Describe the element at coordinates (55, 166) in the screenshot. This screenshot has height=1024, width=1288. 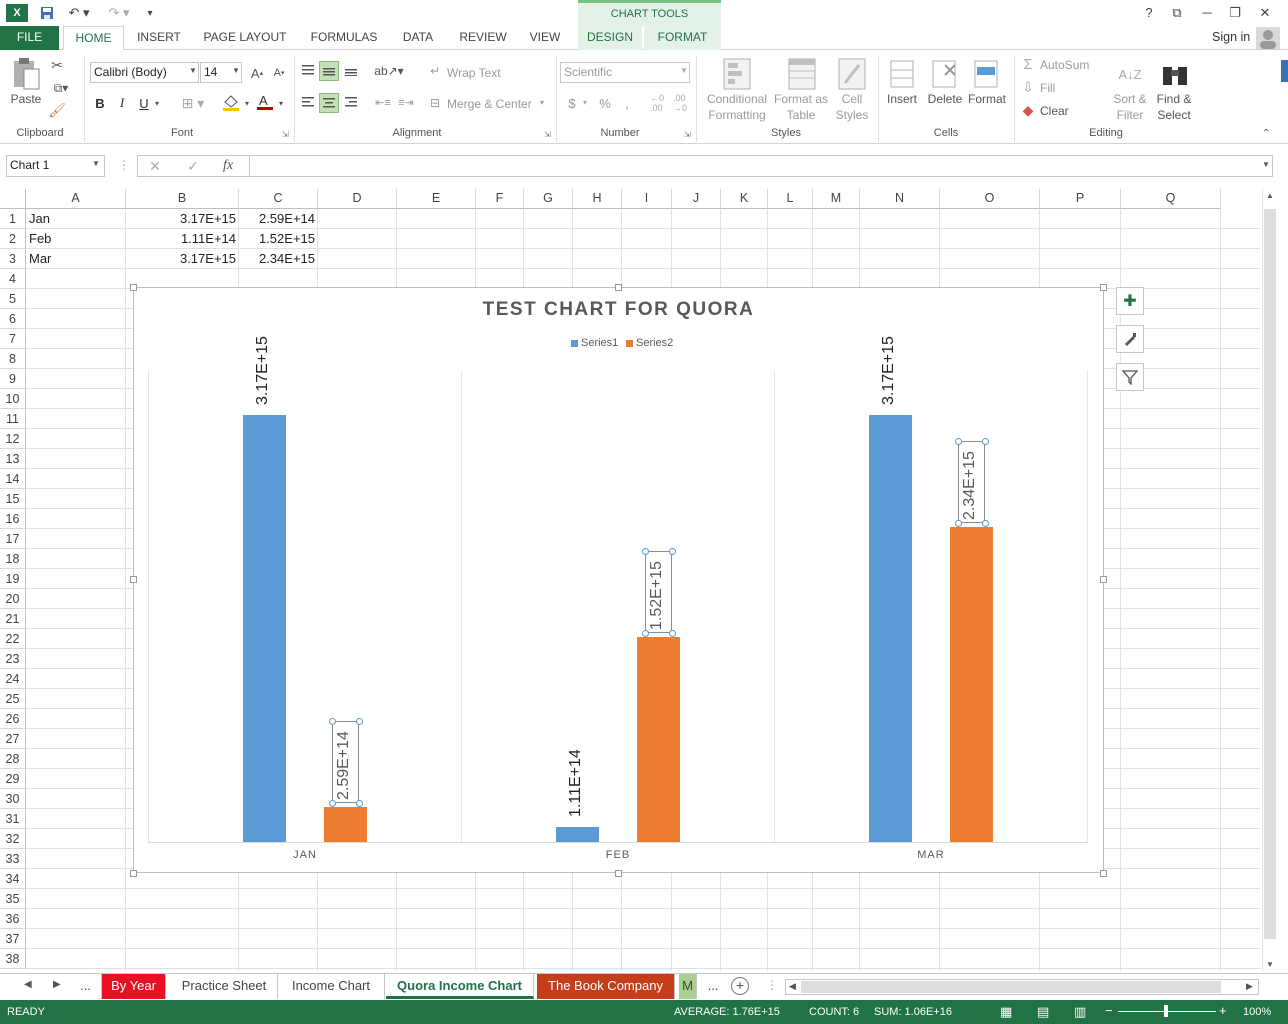
I see `name-box: Chart 1` at that location.